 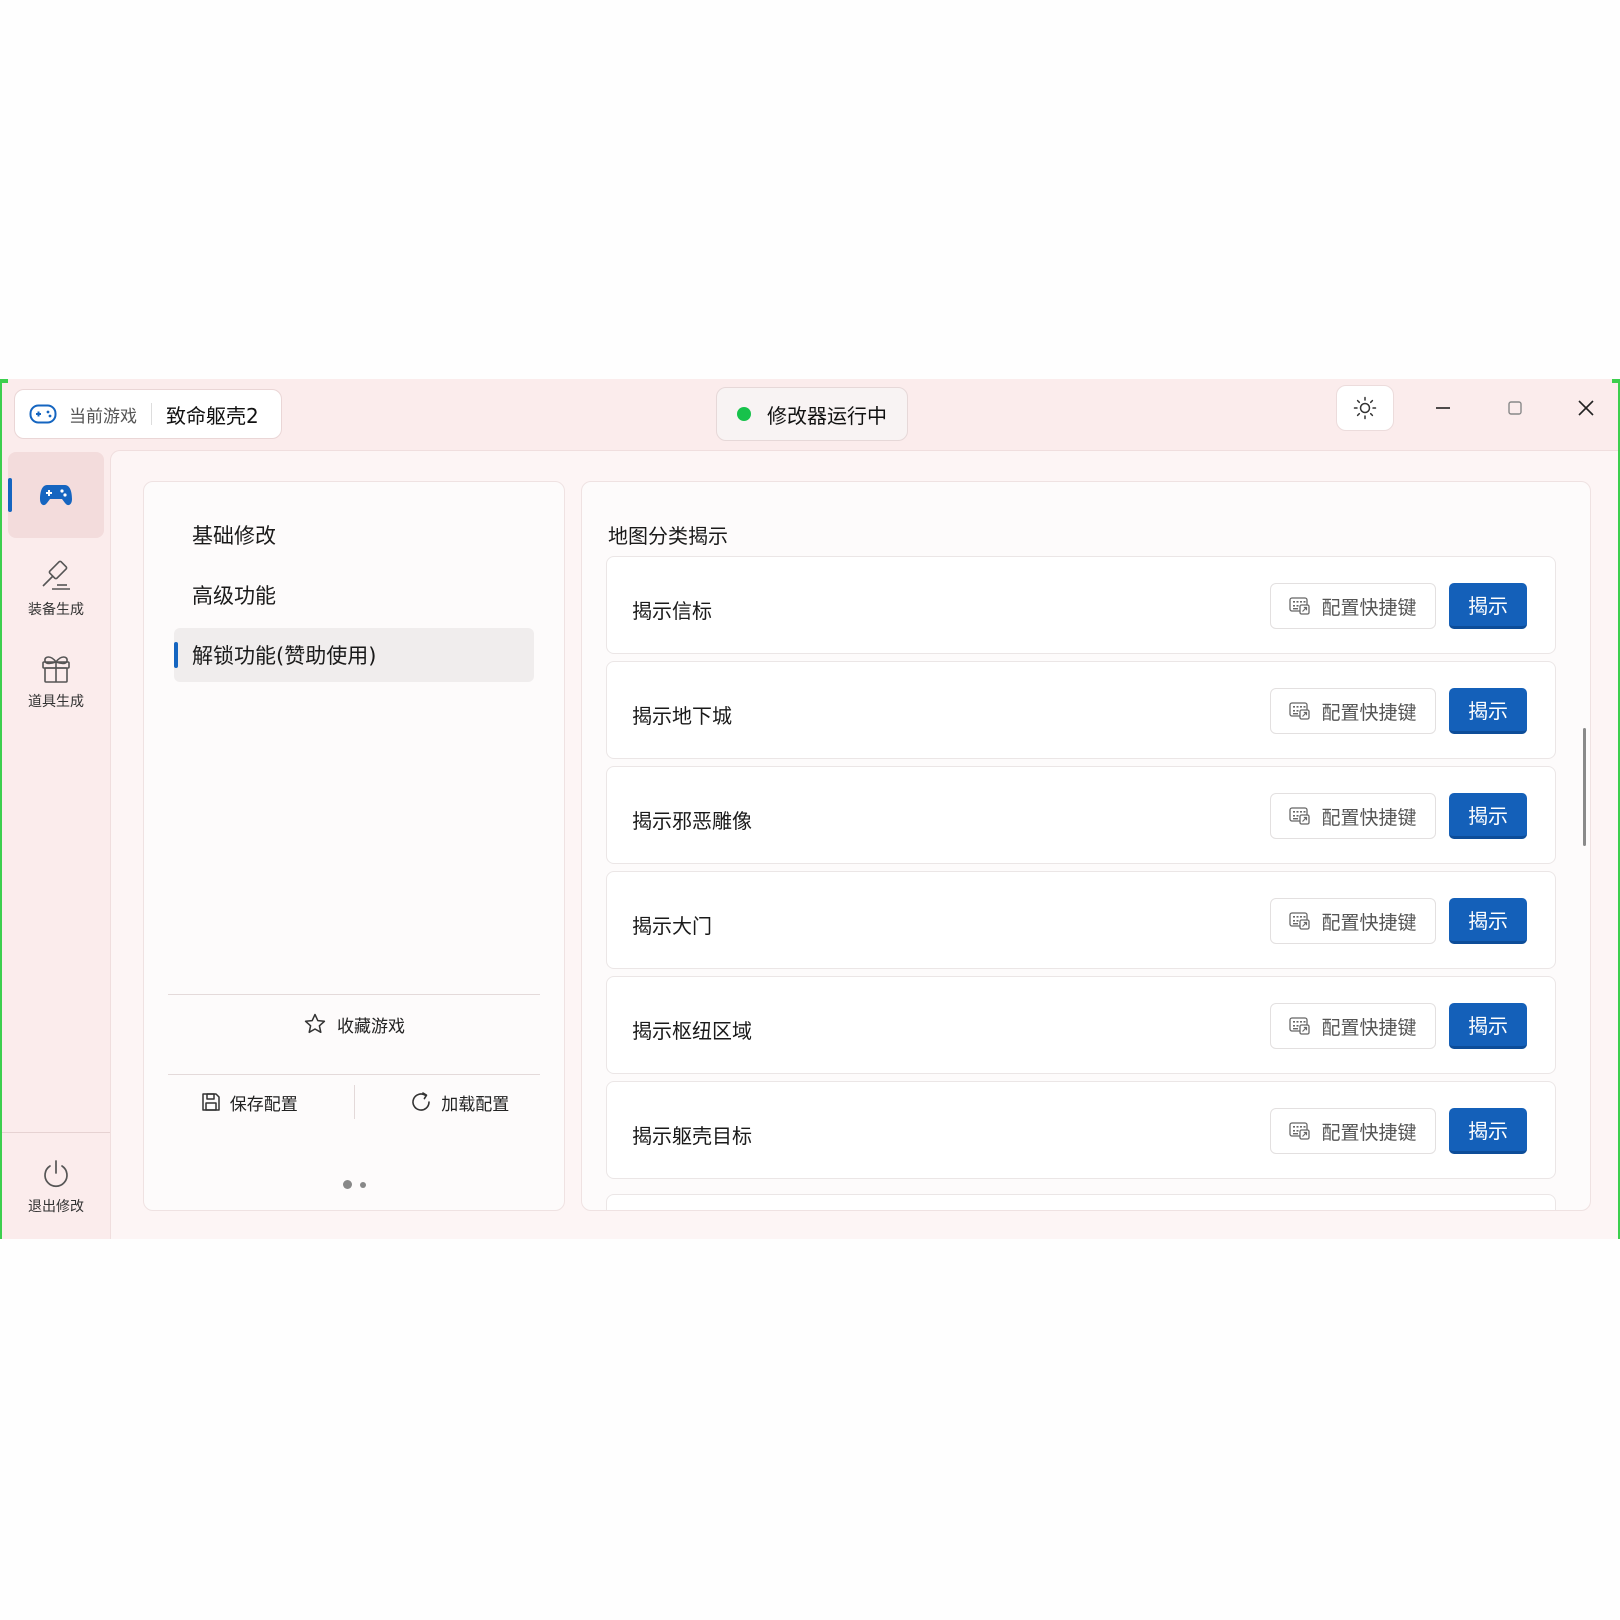 I want to click on gavel-icon, so click(x=56, y=575).